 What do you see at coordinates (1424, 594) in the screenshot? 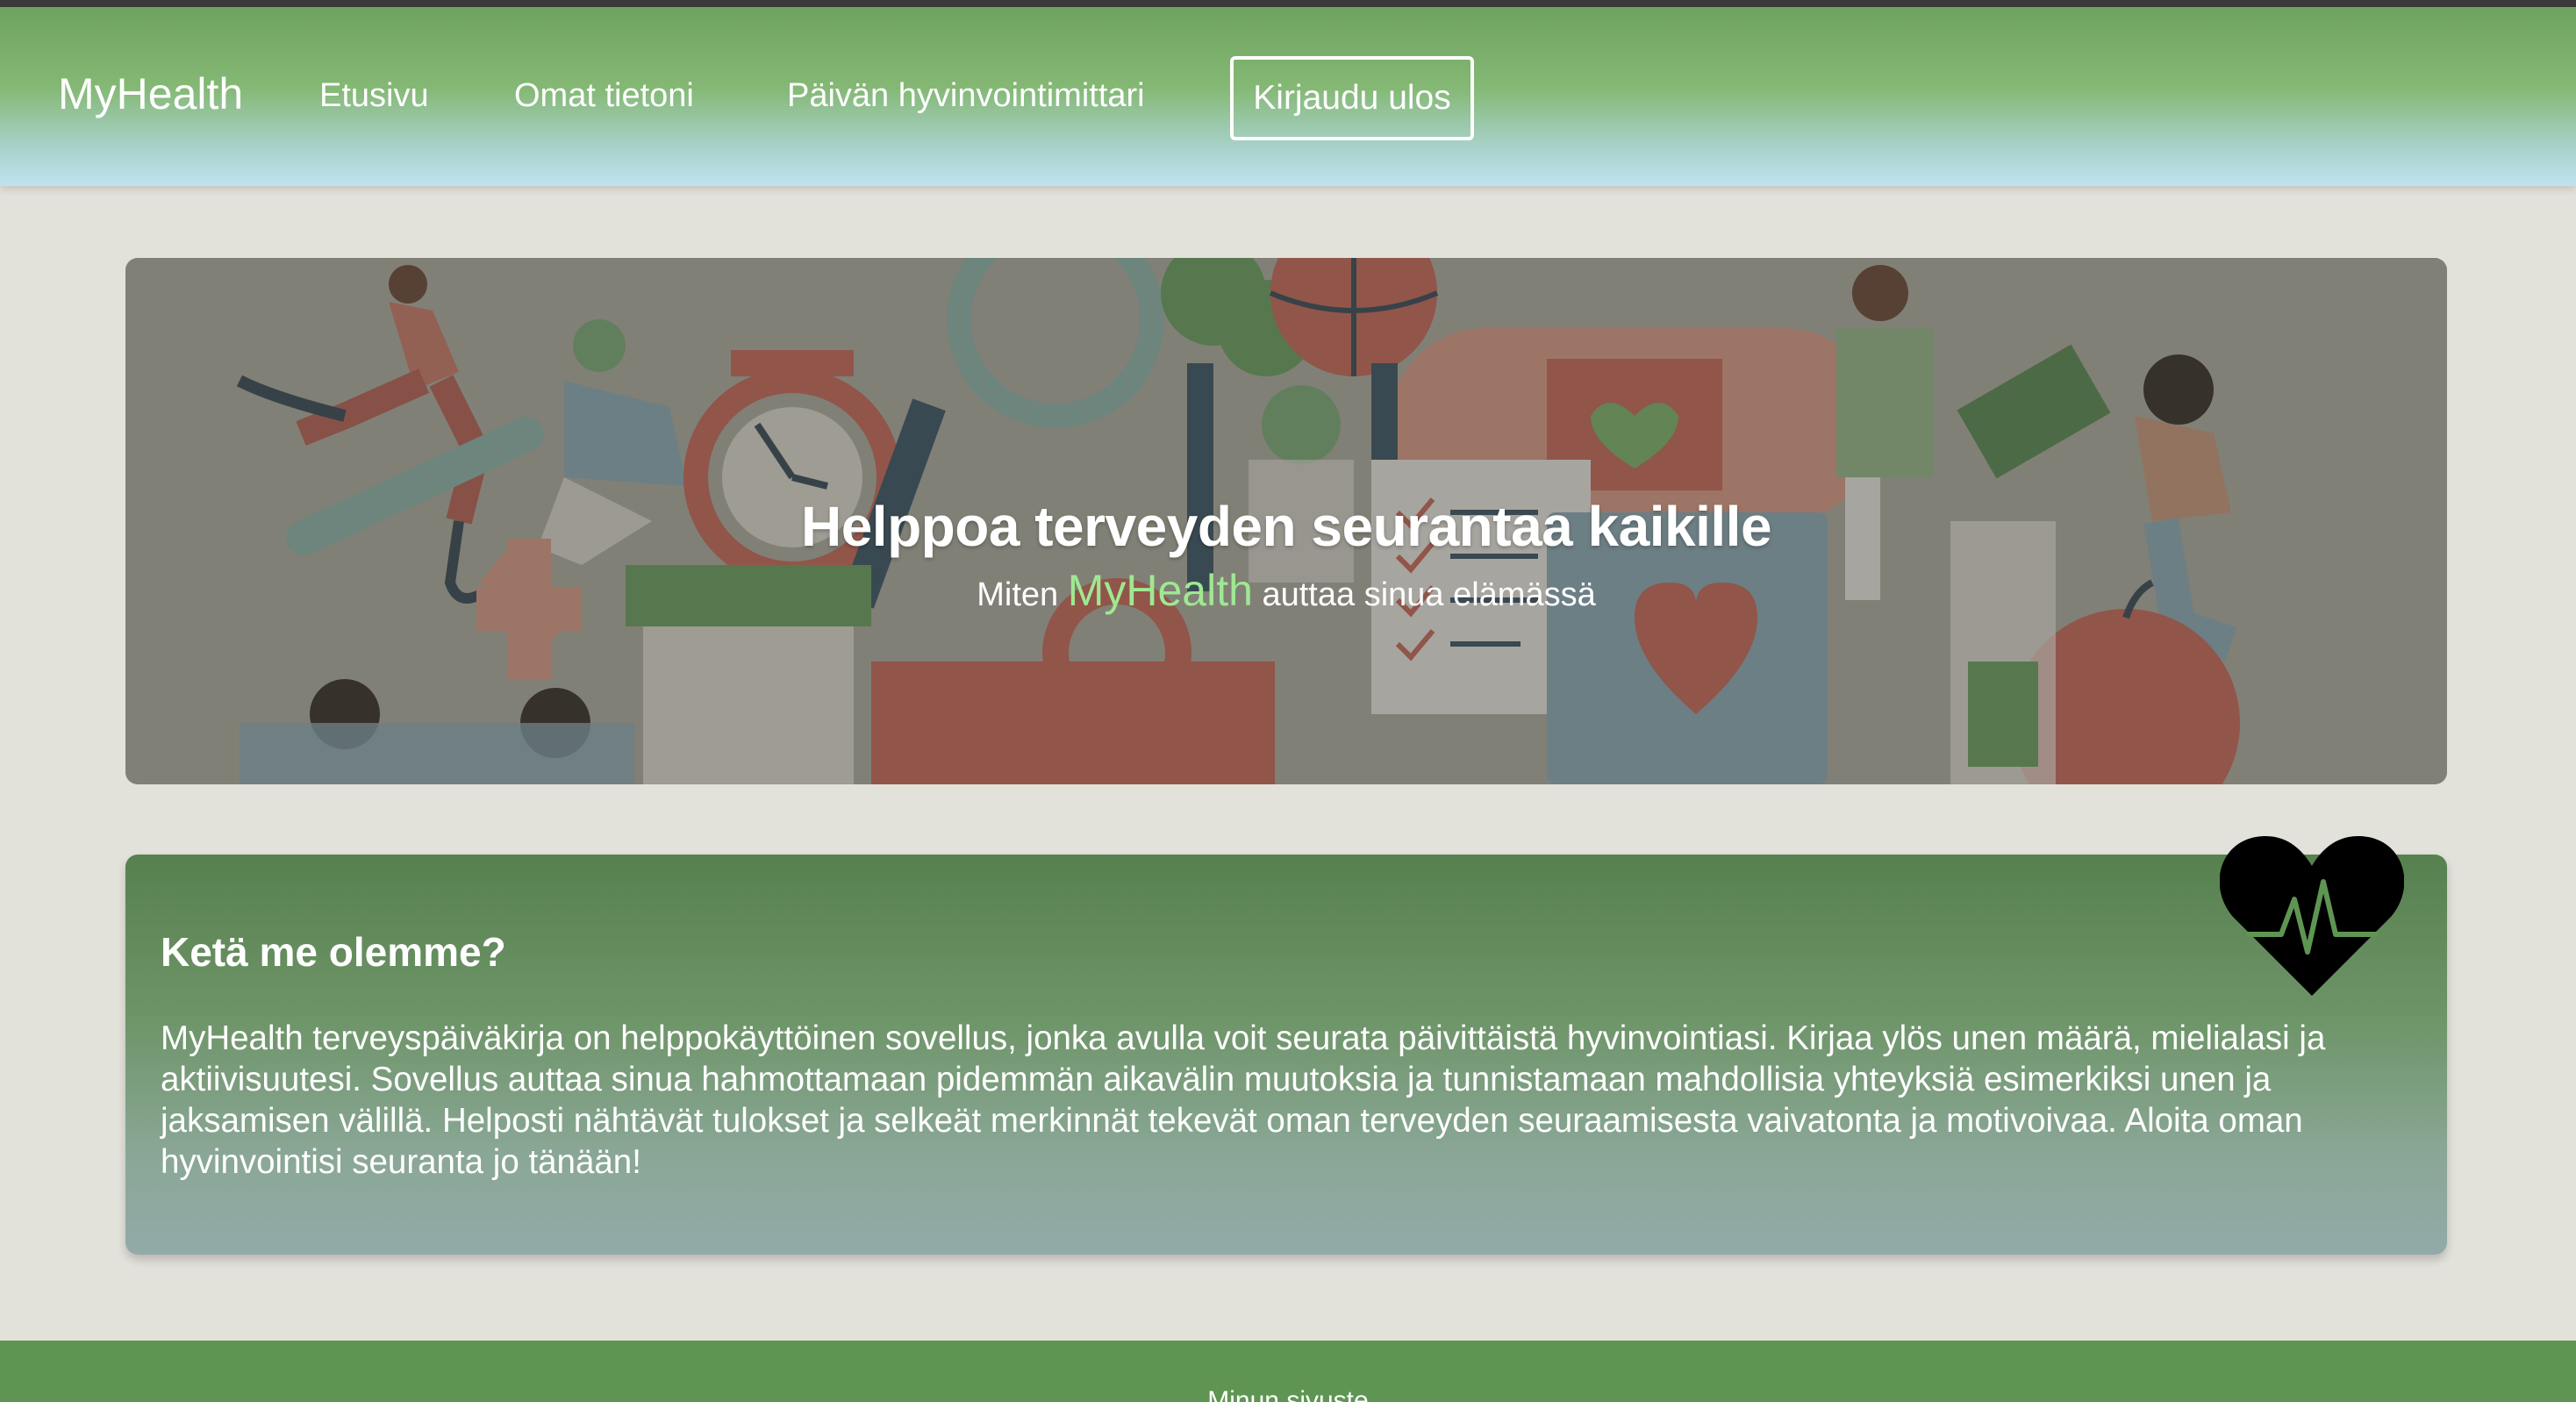
I see `hero-subtitle-suffix: auttaa sinua elämässä` at bounding box center [1424, 594].